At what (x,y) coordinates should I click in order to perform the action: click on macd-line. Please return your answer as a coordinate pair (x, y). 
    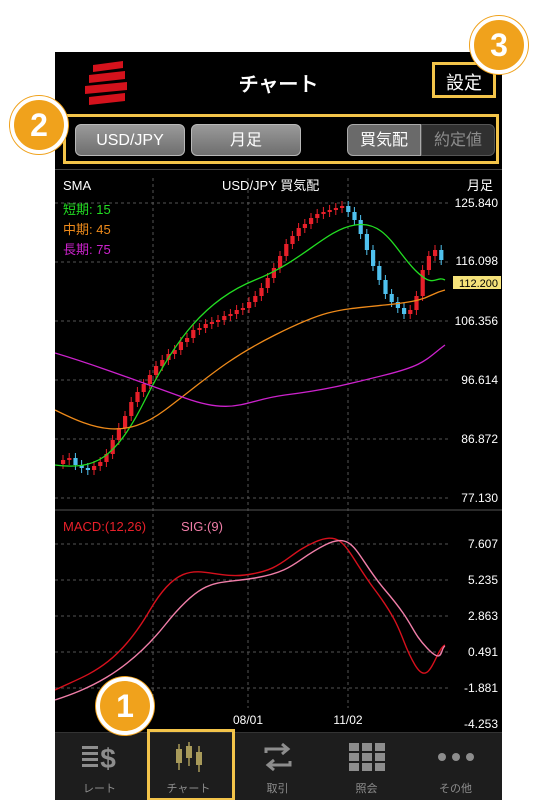
    Looking at the image, I should click on (250, 614).